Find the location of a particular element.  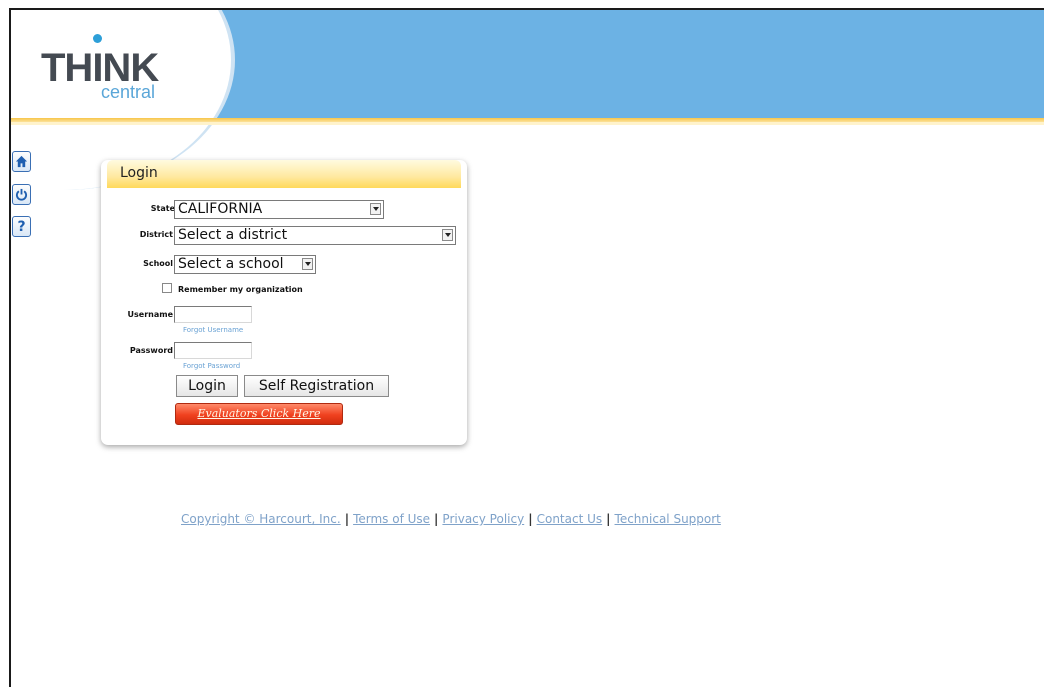

forgot-username-link: Forgot Username is located at coordinates (213, 330).